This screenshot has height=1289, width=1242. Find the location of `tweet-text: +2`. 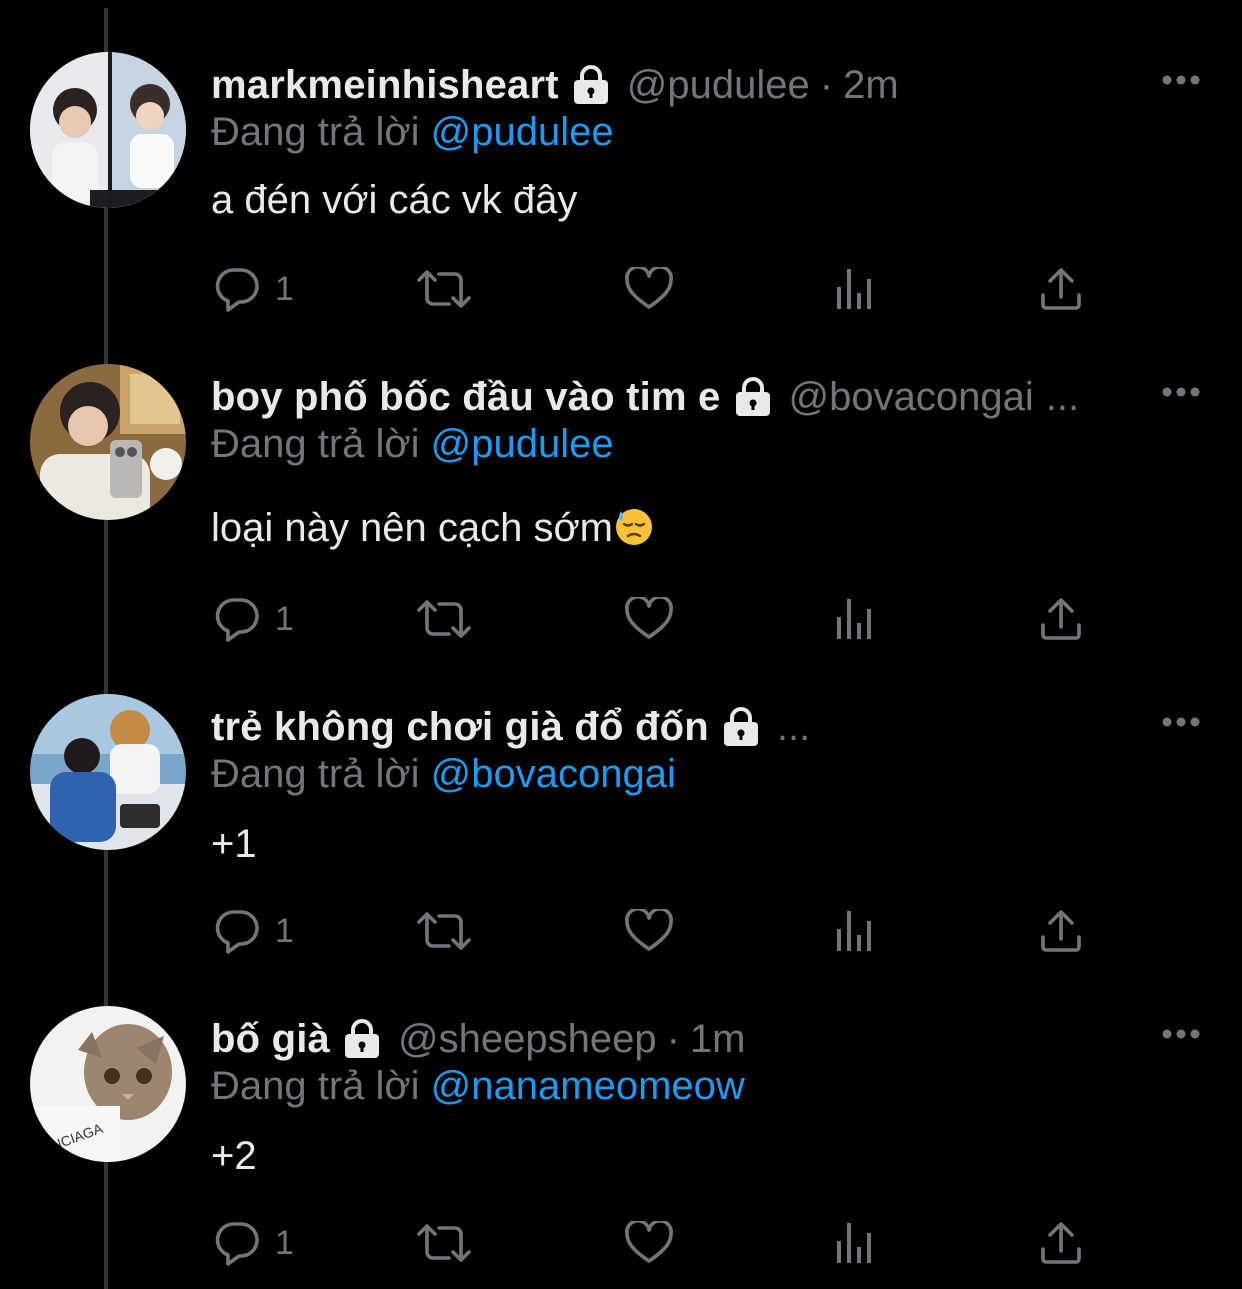

tweet-text: +2 is located at coordinates (234, 1156).